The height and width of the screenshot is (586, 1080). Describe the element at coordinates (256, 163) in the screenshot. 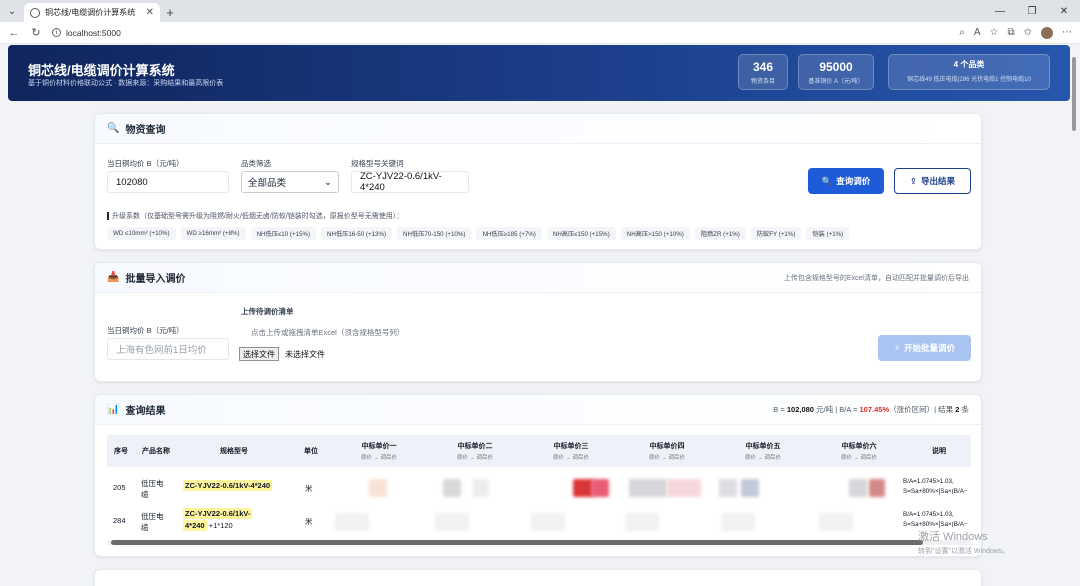

I see `category-label: 品类筛选` at that location.